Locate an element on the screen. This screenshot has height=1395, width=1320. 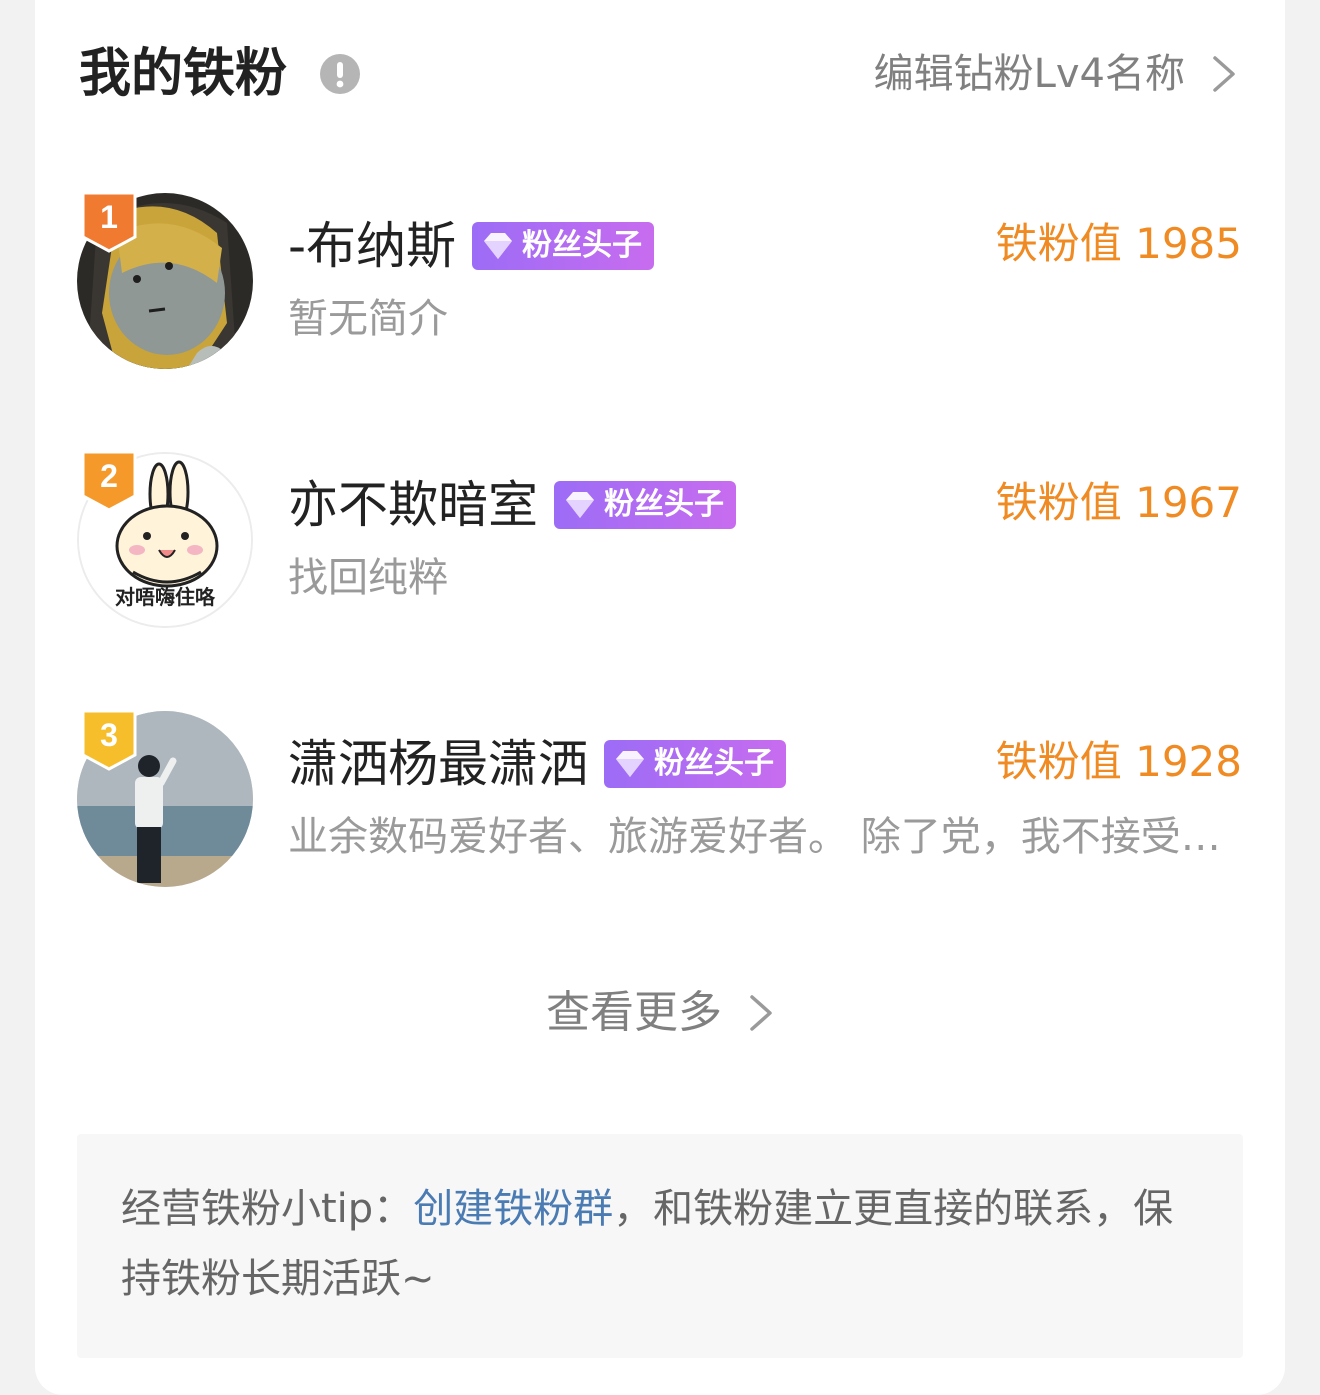
tip-text: 经营铁粉小tip：创建铁粉群，和铁粉建立更直接的联系，保持铁粉长期活跃~ is located at coordinates (666, 1244).